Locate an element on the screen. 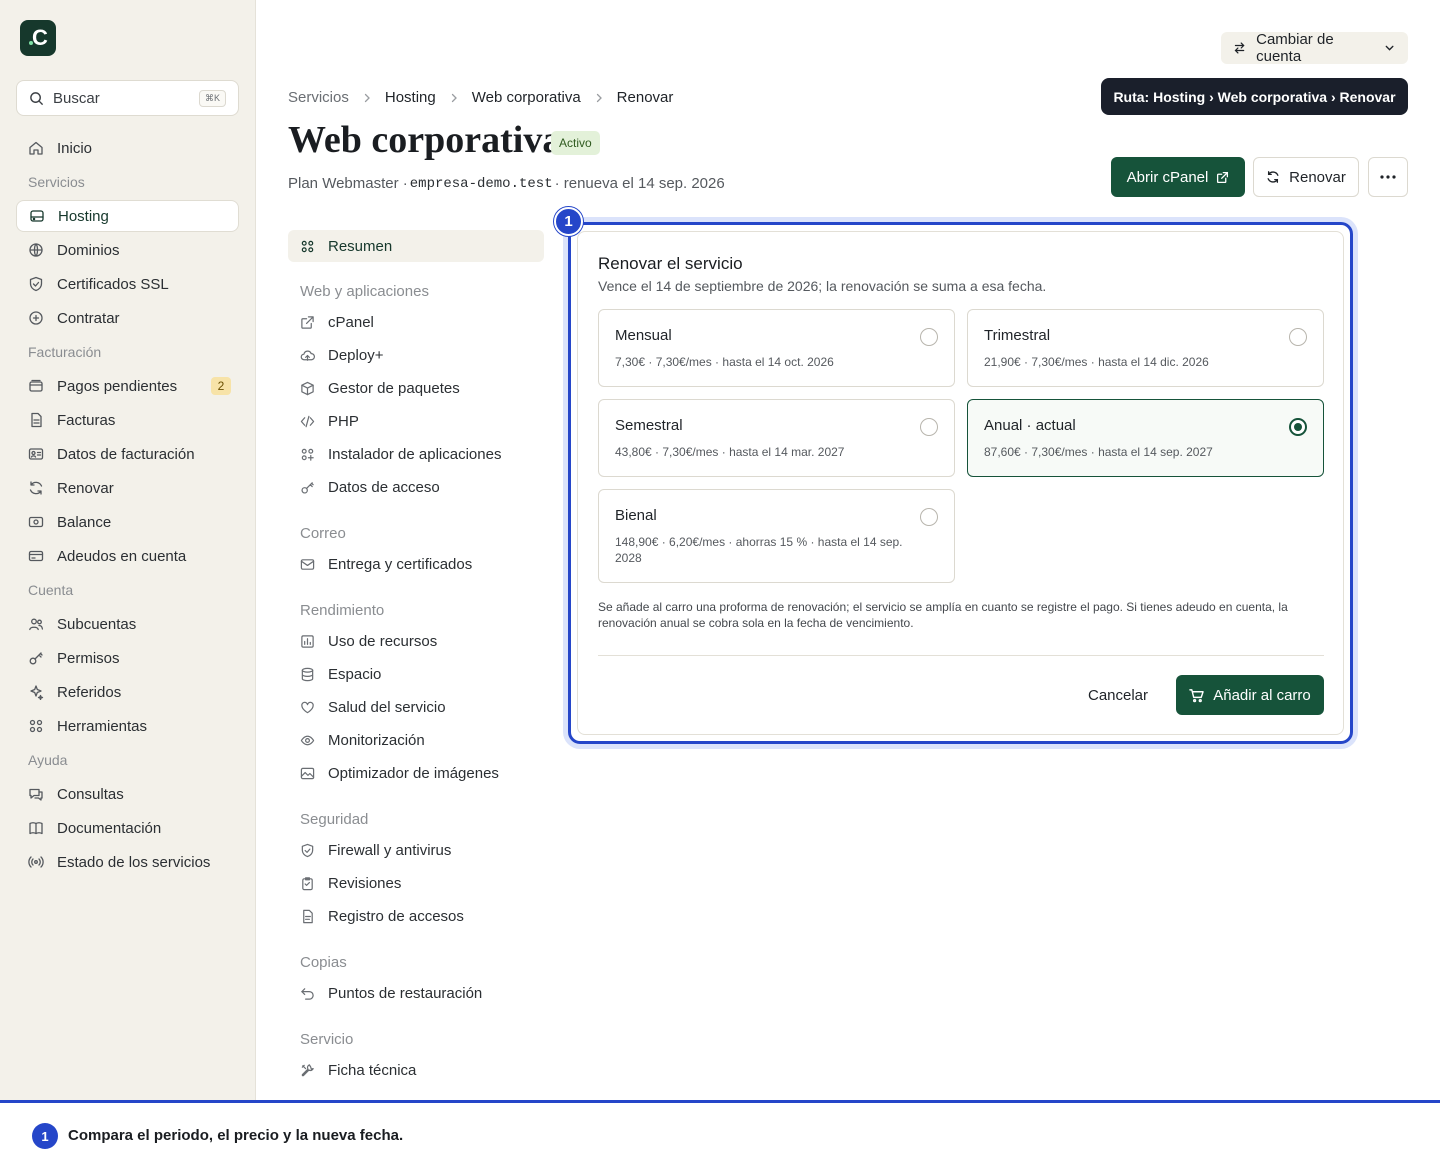 This screenshot has width=1440, height=1164. sidebar-item-subcuentas: Subcuentas is located at coordinates (127, 624).